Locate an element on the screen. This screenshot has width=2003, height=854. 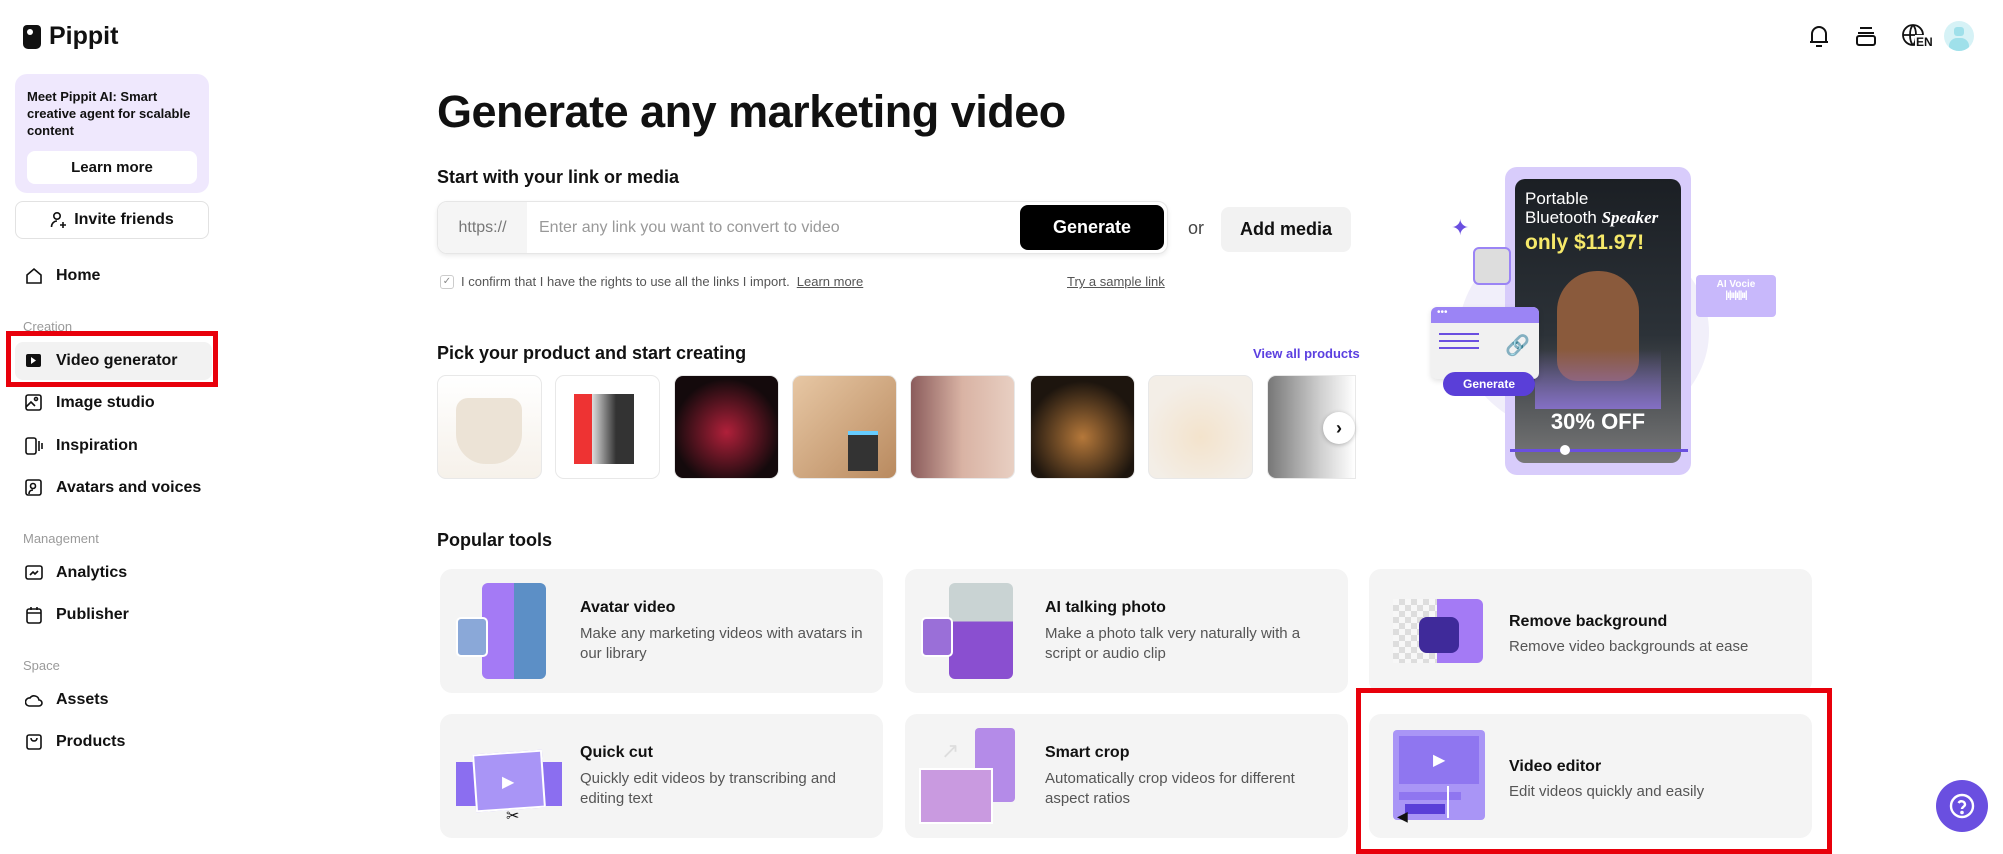
pippit-logo-icon is located at coordinates (32, 36).